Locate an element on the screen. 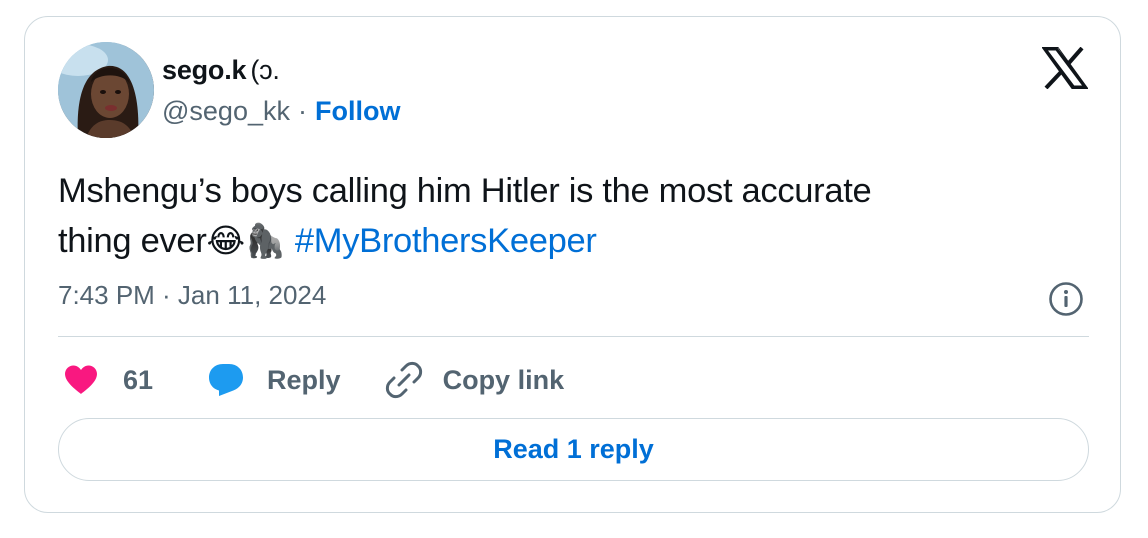 This screenshot has height=538, width=1148. follow-button: Follow is located at coordinates (357, 111).